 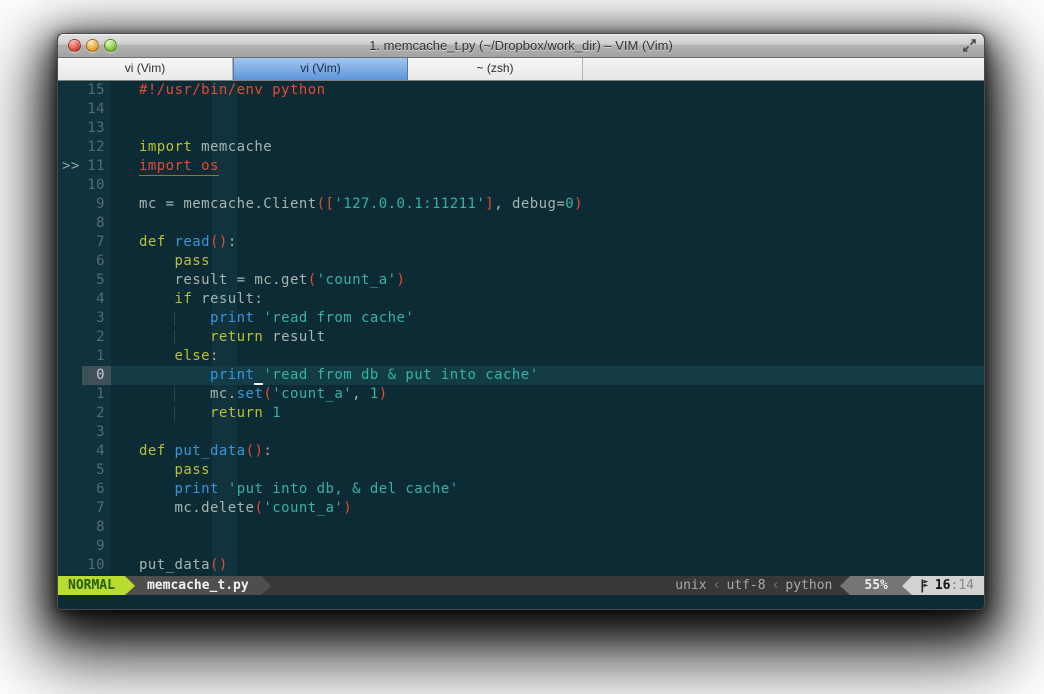 I want to click on line-number: 1, so click(x=96, y=356).